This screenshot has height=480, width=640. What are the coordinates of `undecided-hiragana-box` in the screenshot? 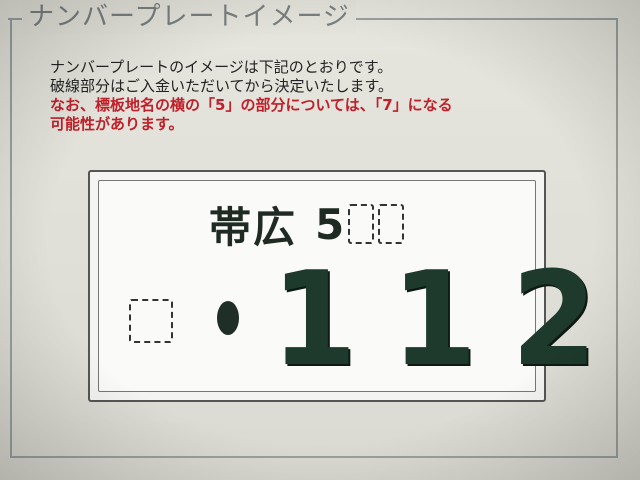 It's located at (151, 321).